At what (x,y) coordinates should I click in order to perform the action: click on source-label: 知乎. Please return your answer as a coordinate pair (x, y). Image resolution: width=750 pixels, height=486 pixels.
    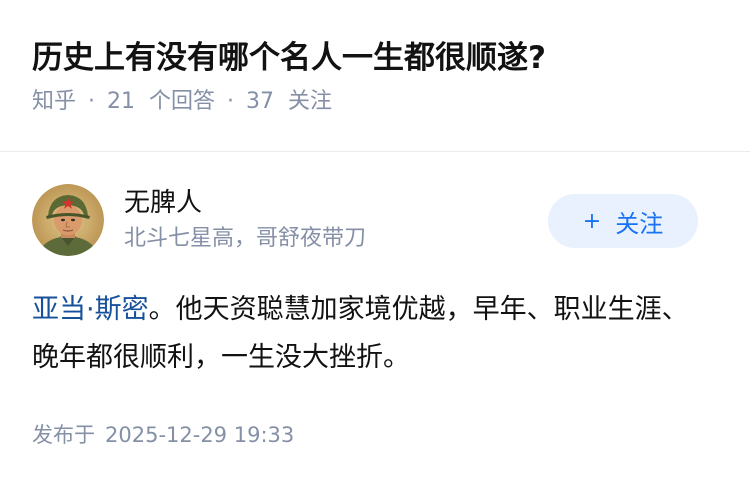
    Looking at the image, I should click on (54, 101).